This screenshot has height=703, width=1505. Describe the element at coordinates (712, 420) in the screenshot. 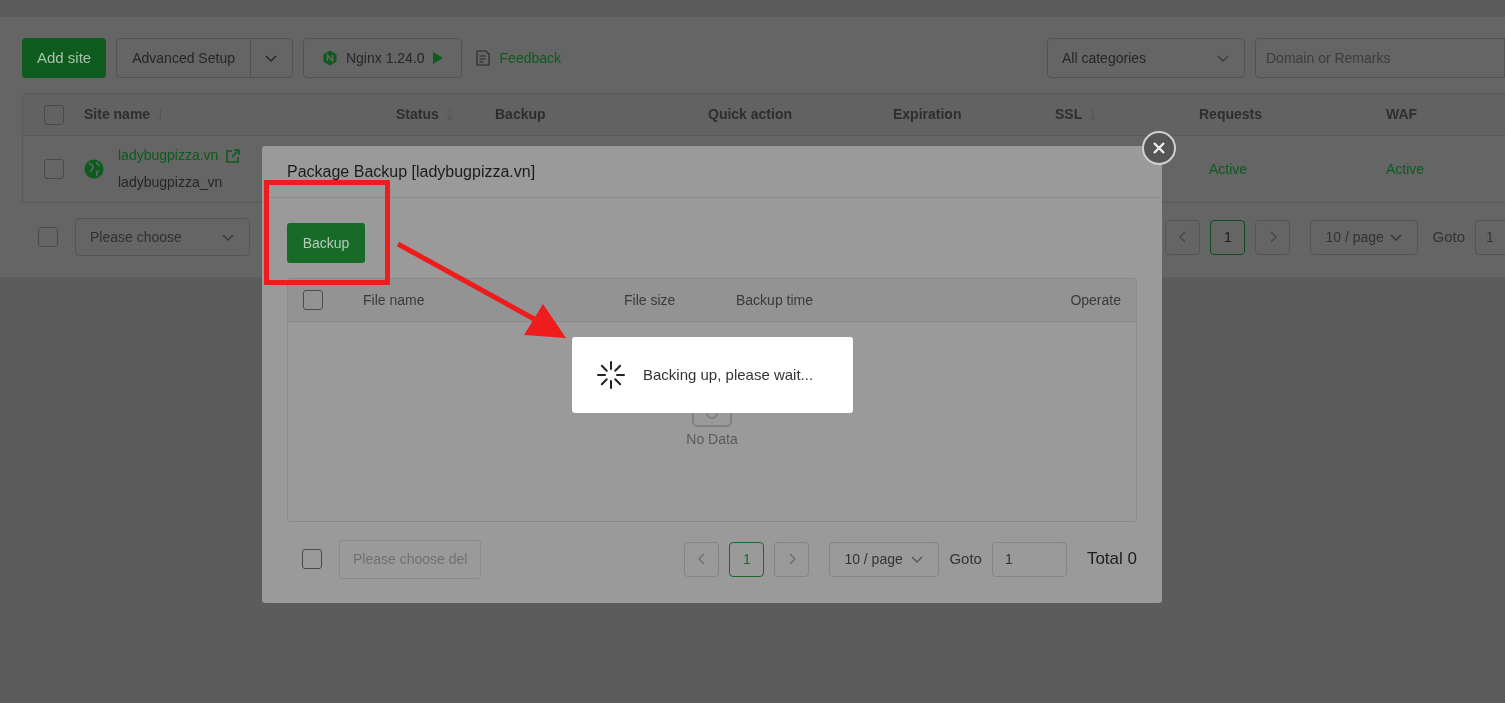

I see `empty-box-icon` at that location.